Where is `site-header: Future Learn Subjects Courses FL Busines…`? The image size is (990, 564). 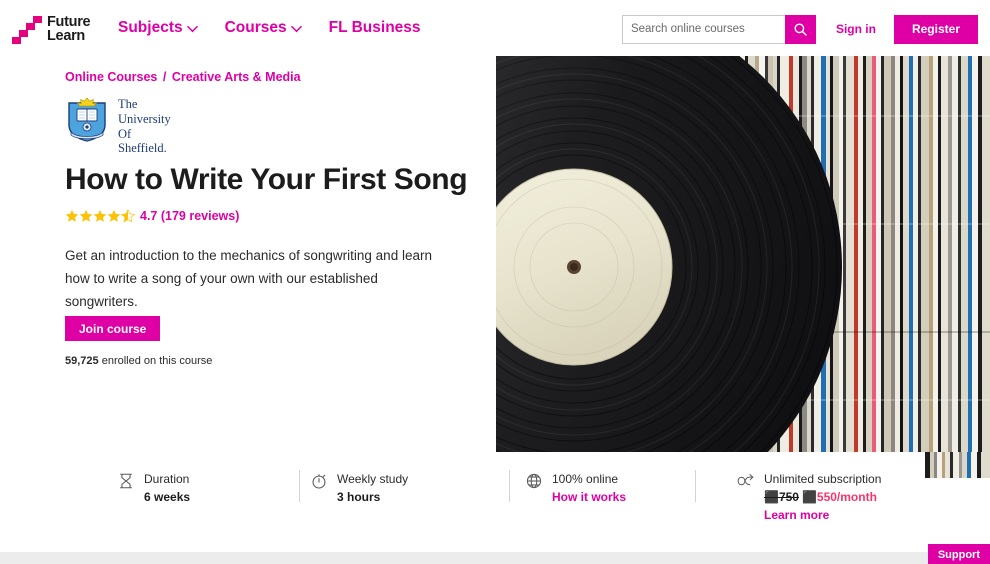
site-header: Future Learn Subjects Courses FL Busines… is located at coordinates (495, 28).